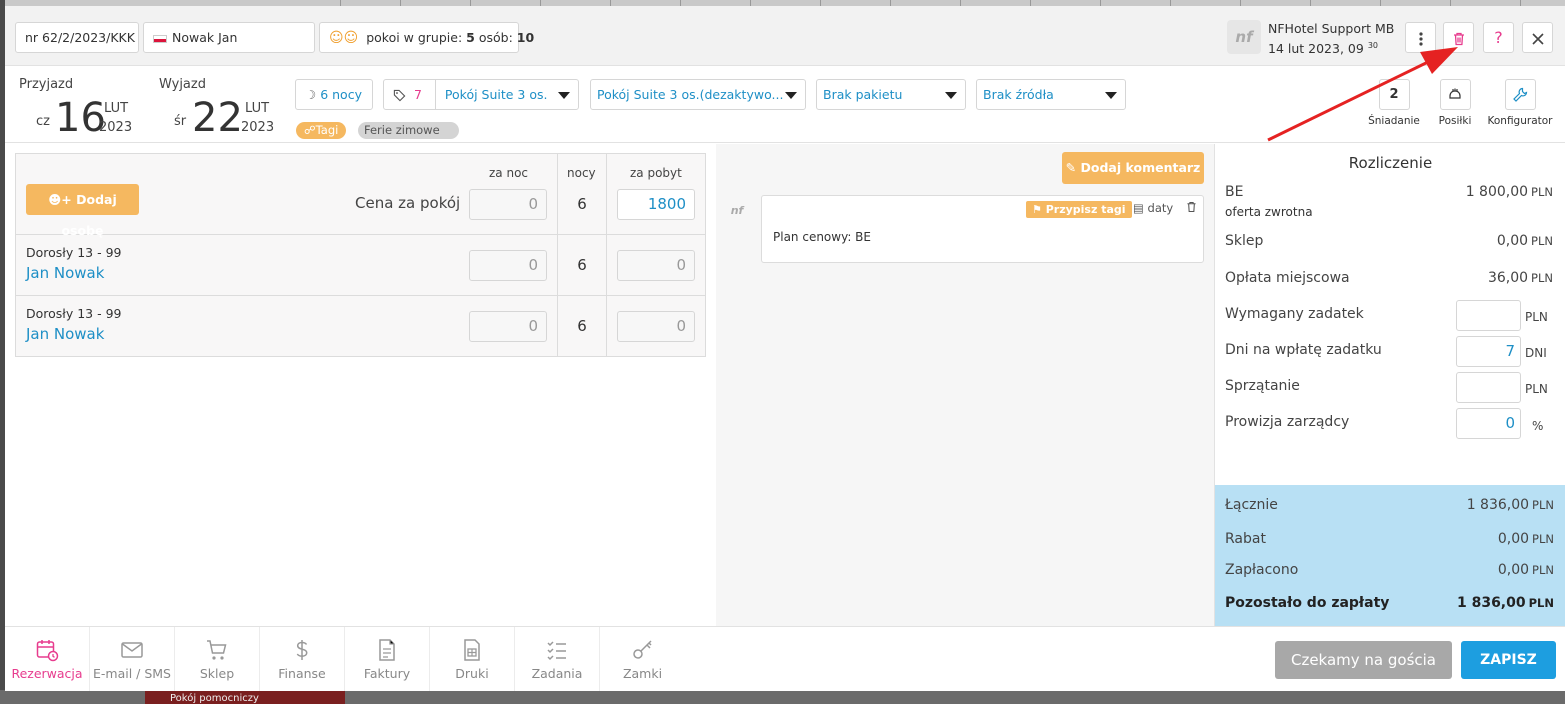 The image size is (1565, 704). I want to click on tags-button: ☍Tagi, so click(321, 130).